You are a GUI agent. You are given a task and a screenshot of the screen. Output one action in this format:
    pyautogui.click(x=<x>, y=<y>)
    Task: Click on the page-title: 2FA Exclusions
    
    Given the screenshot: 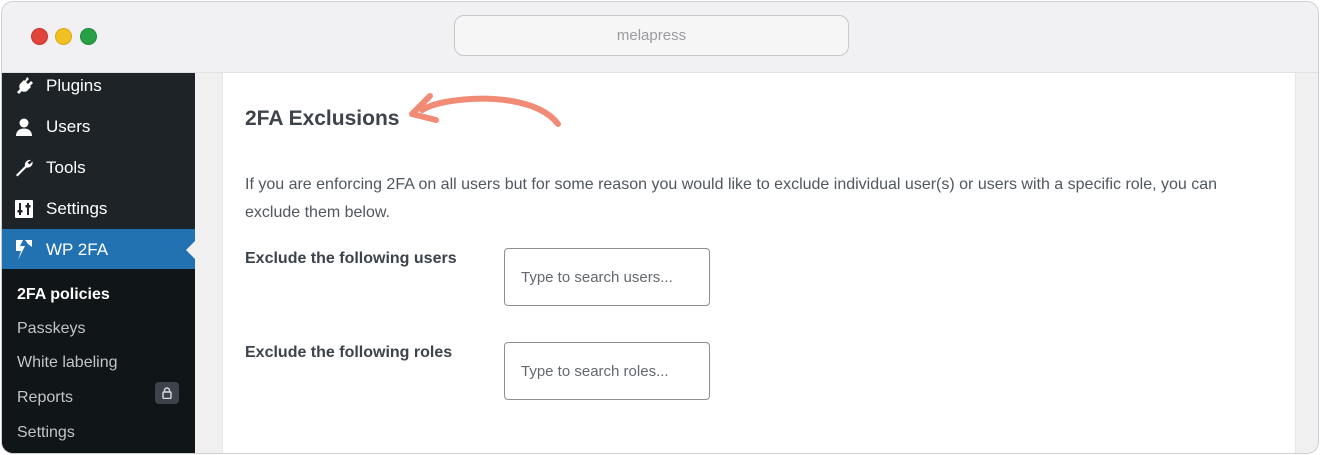 What is the action you would take?
    pyautogui.click(x=322, y=118)
    